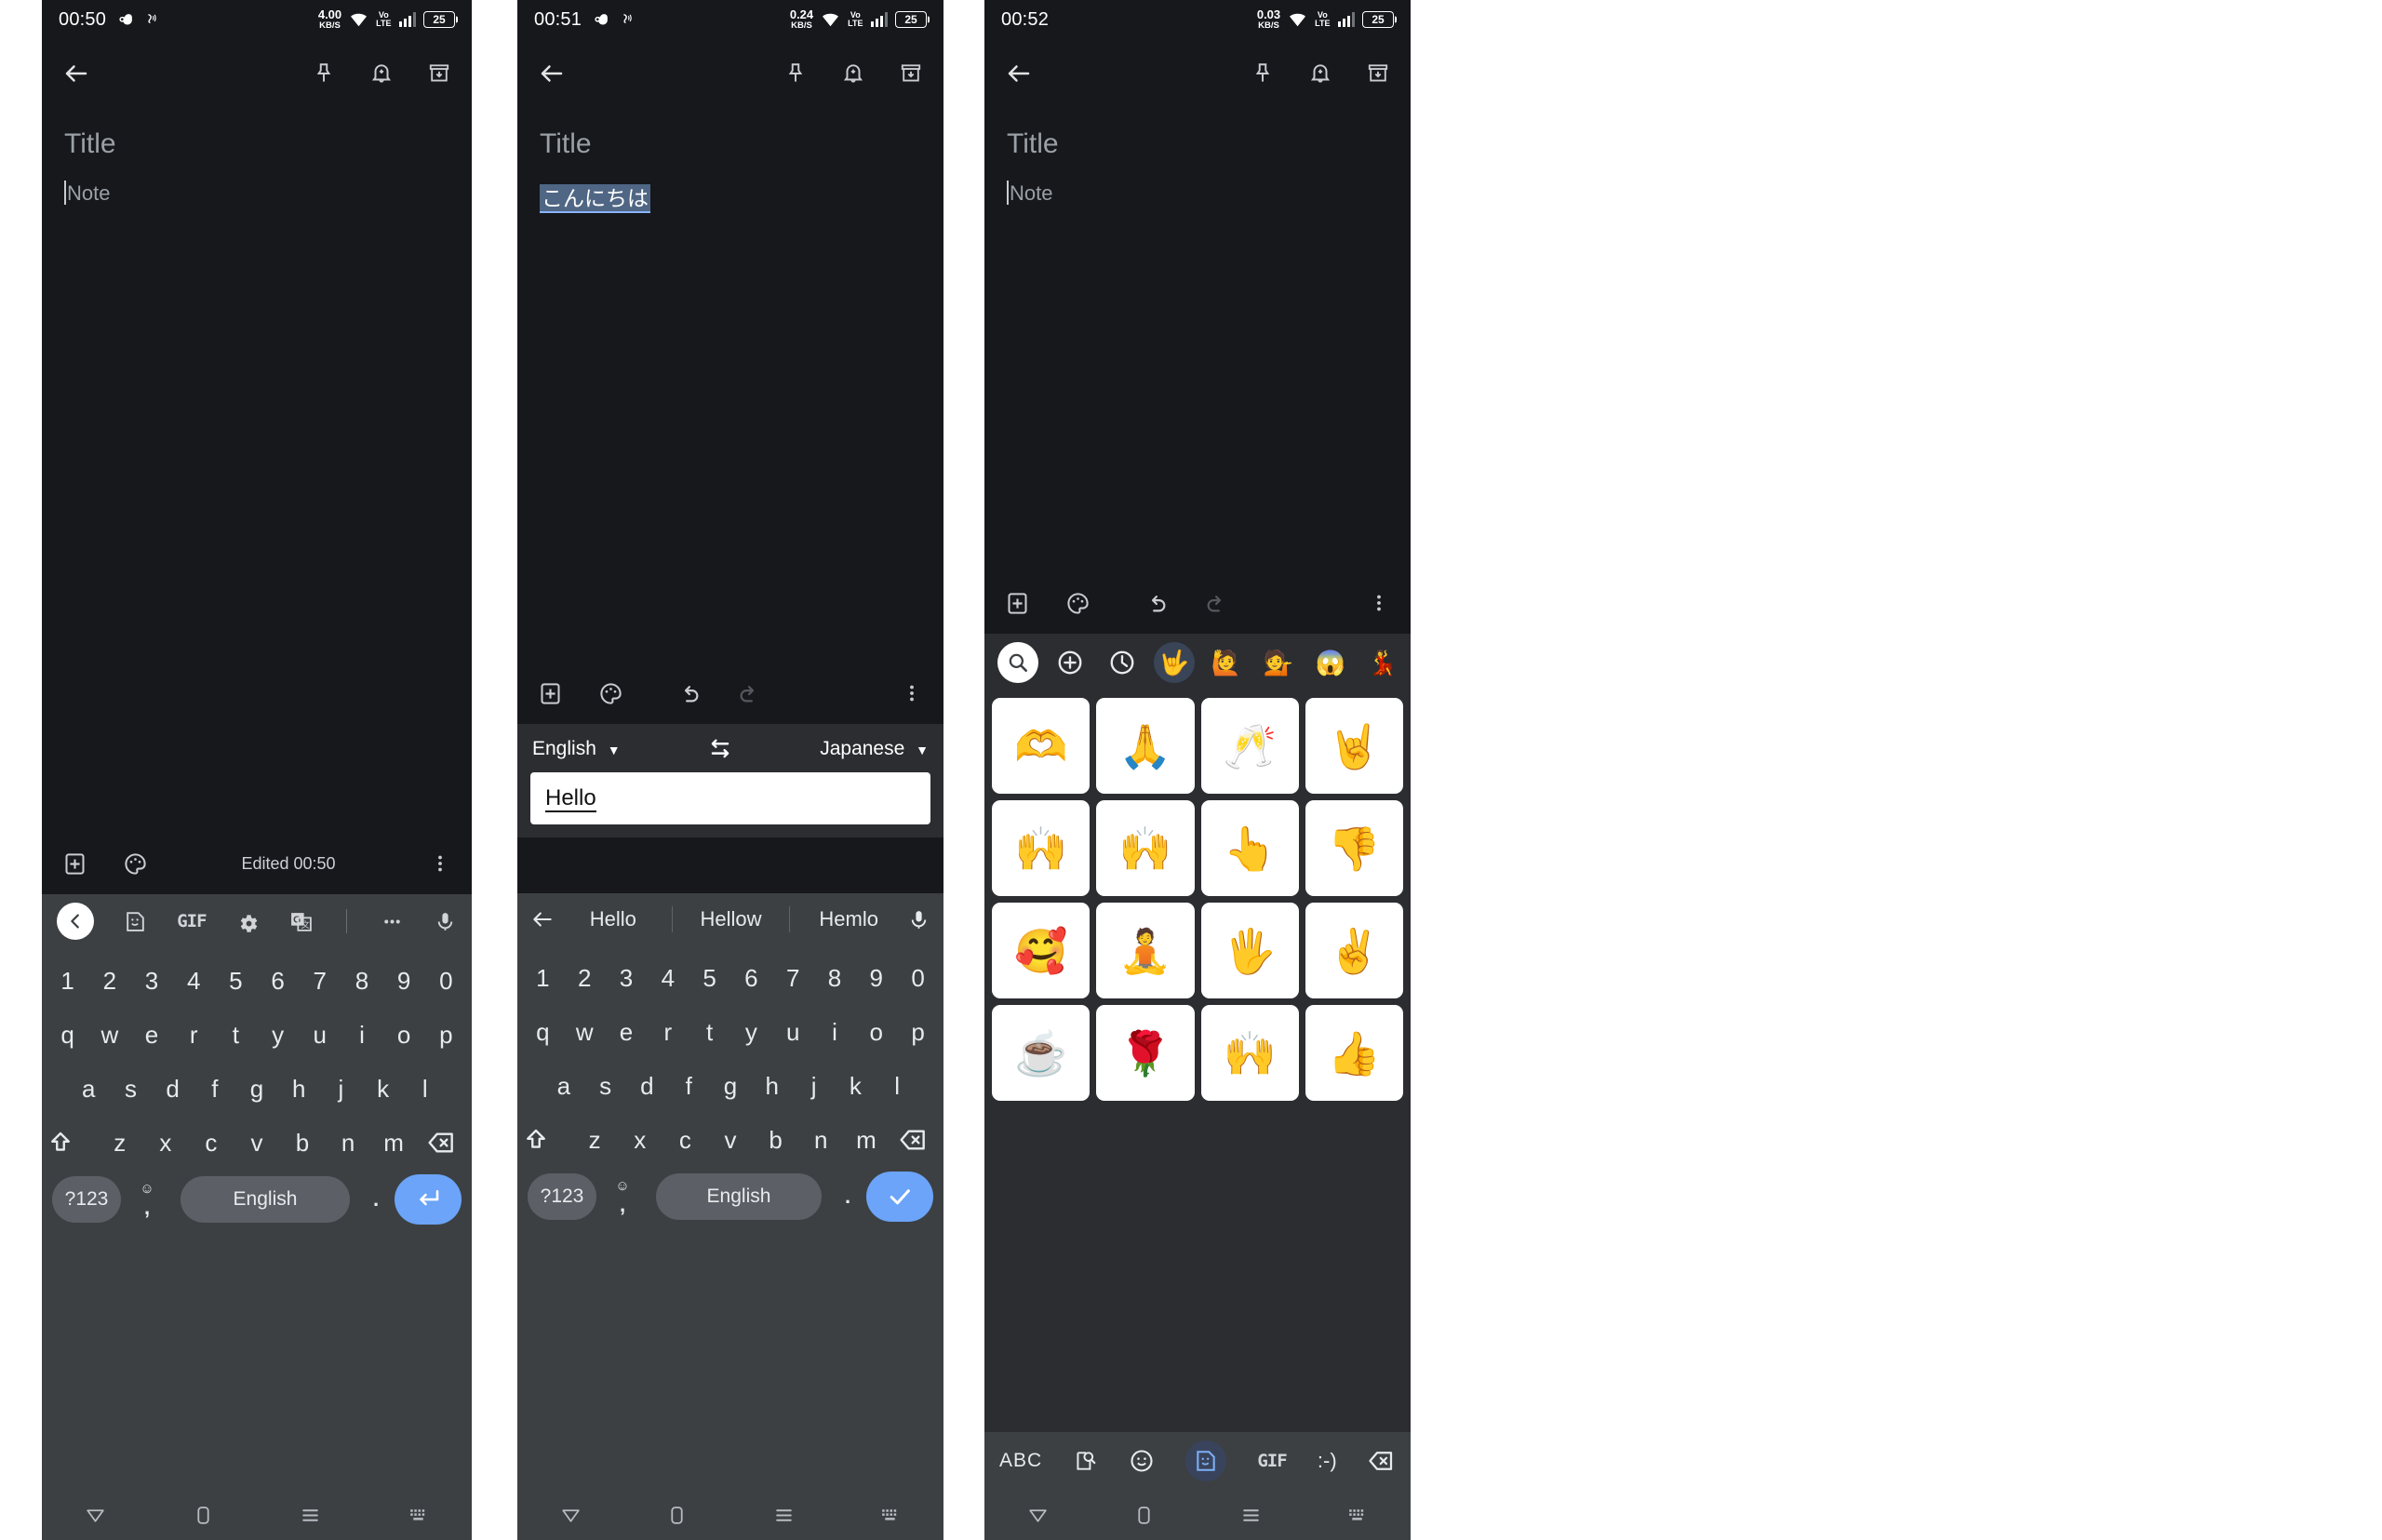  Describe the element at coordinates (689, 1086) in the screenshot. I see `key-f: f` at that location.